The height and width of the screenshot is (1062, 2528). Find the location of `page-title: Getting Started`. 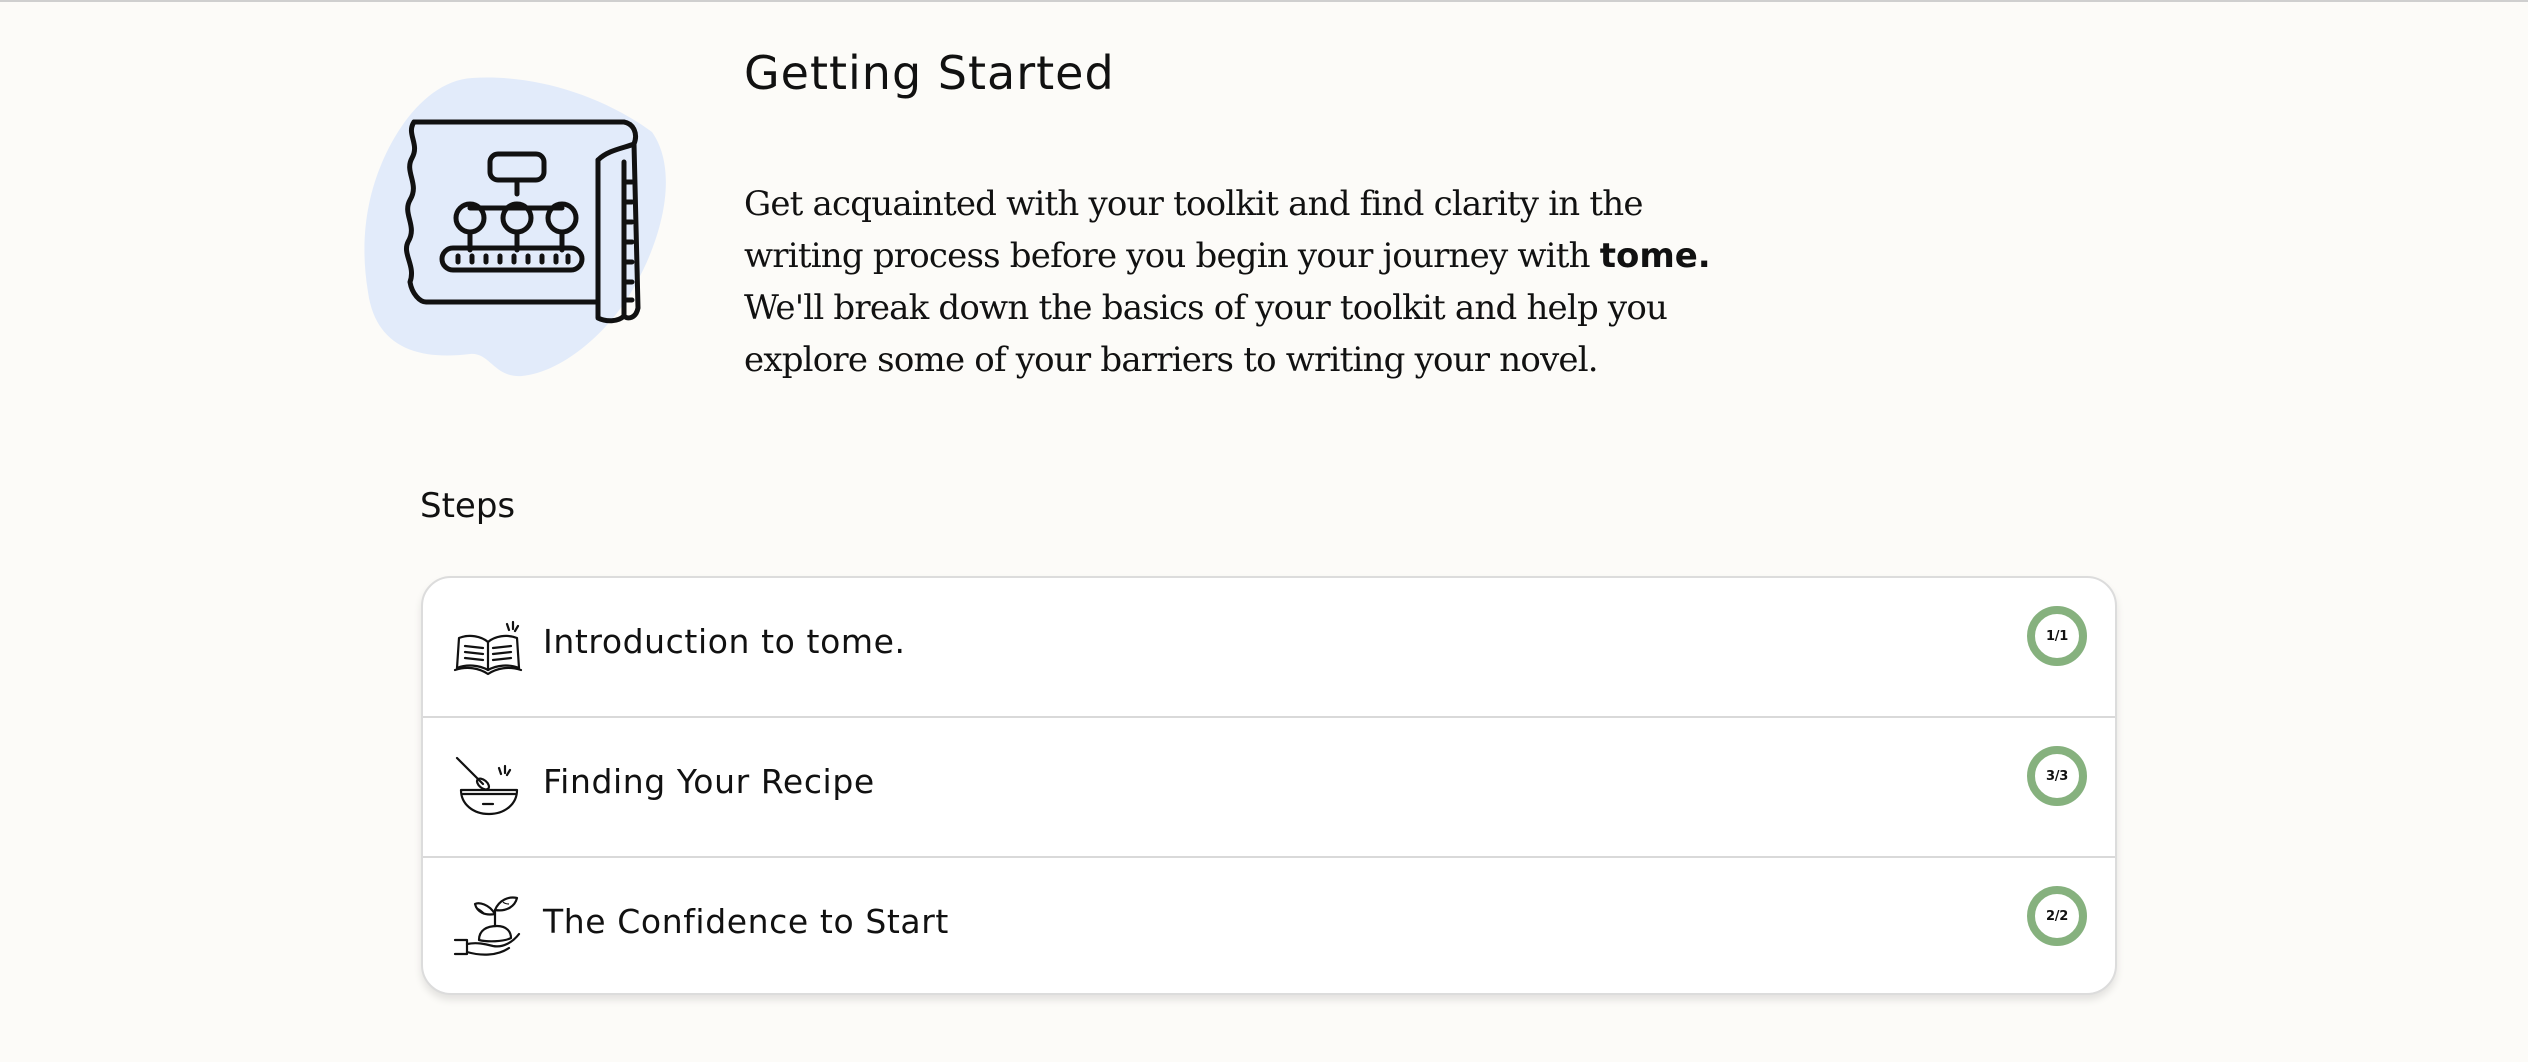

page-title: Getting Started is located at coordinates (929, 73).